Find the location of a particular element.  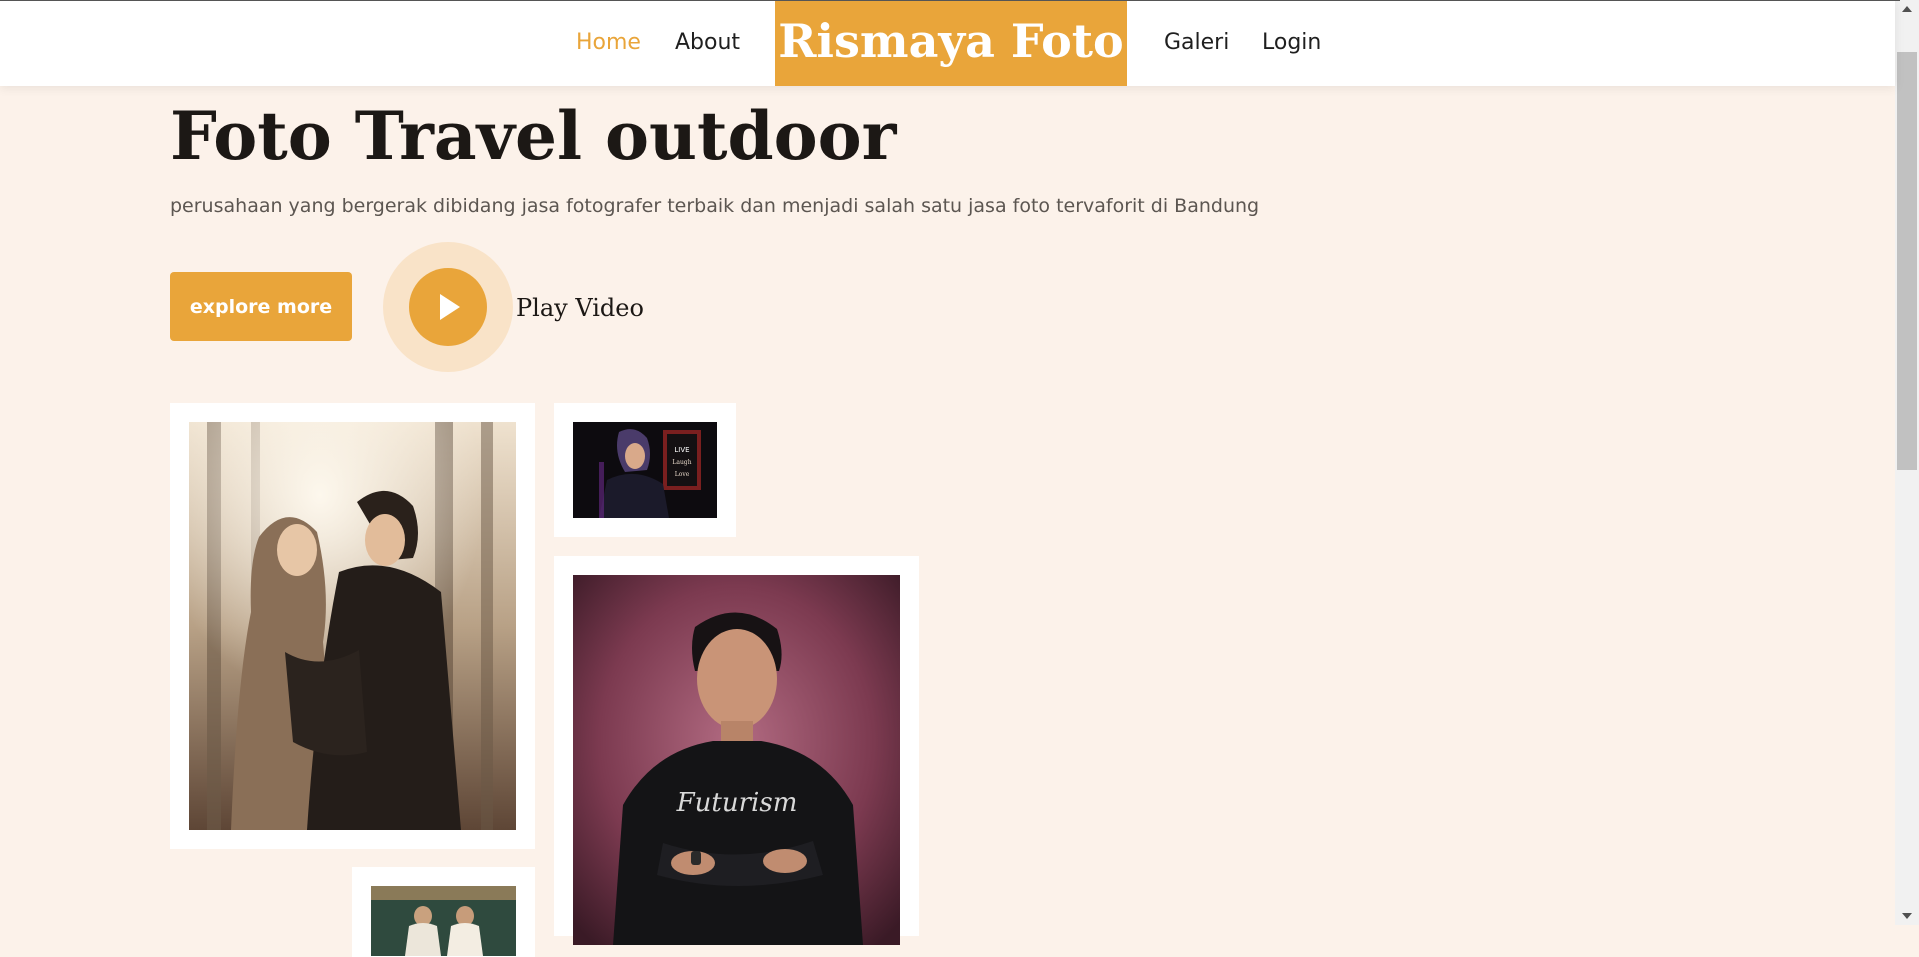

man-portrait-frame: Futurism is located at coordinates (736, 750).